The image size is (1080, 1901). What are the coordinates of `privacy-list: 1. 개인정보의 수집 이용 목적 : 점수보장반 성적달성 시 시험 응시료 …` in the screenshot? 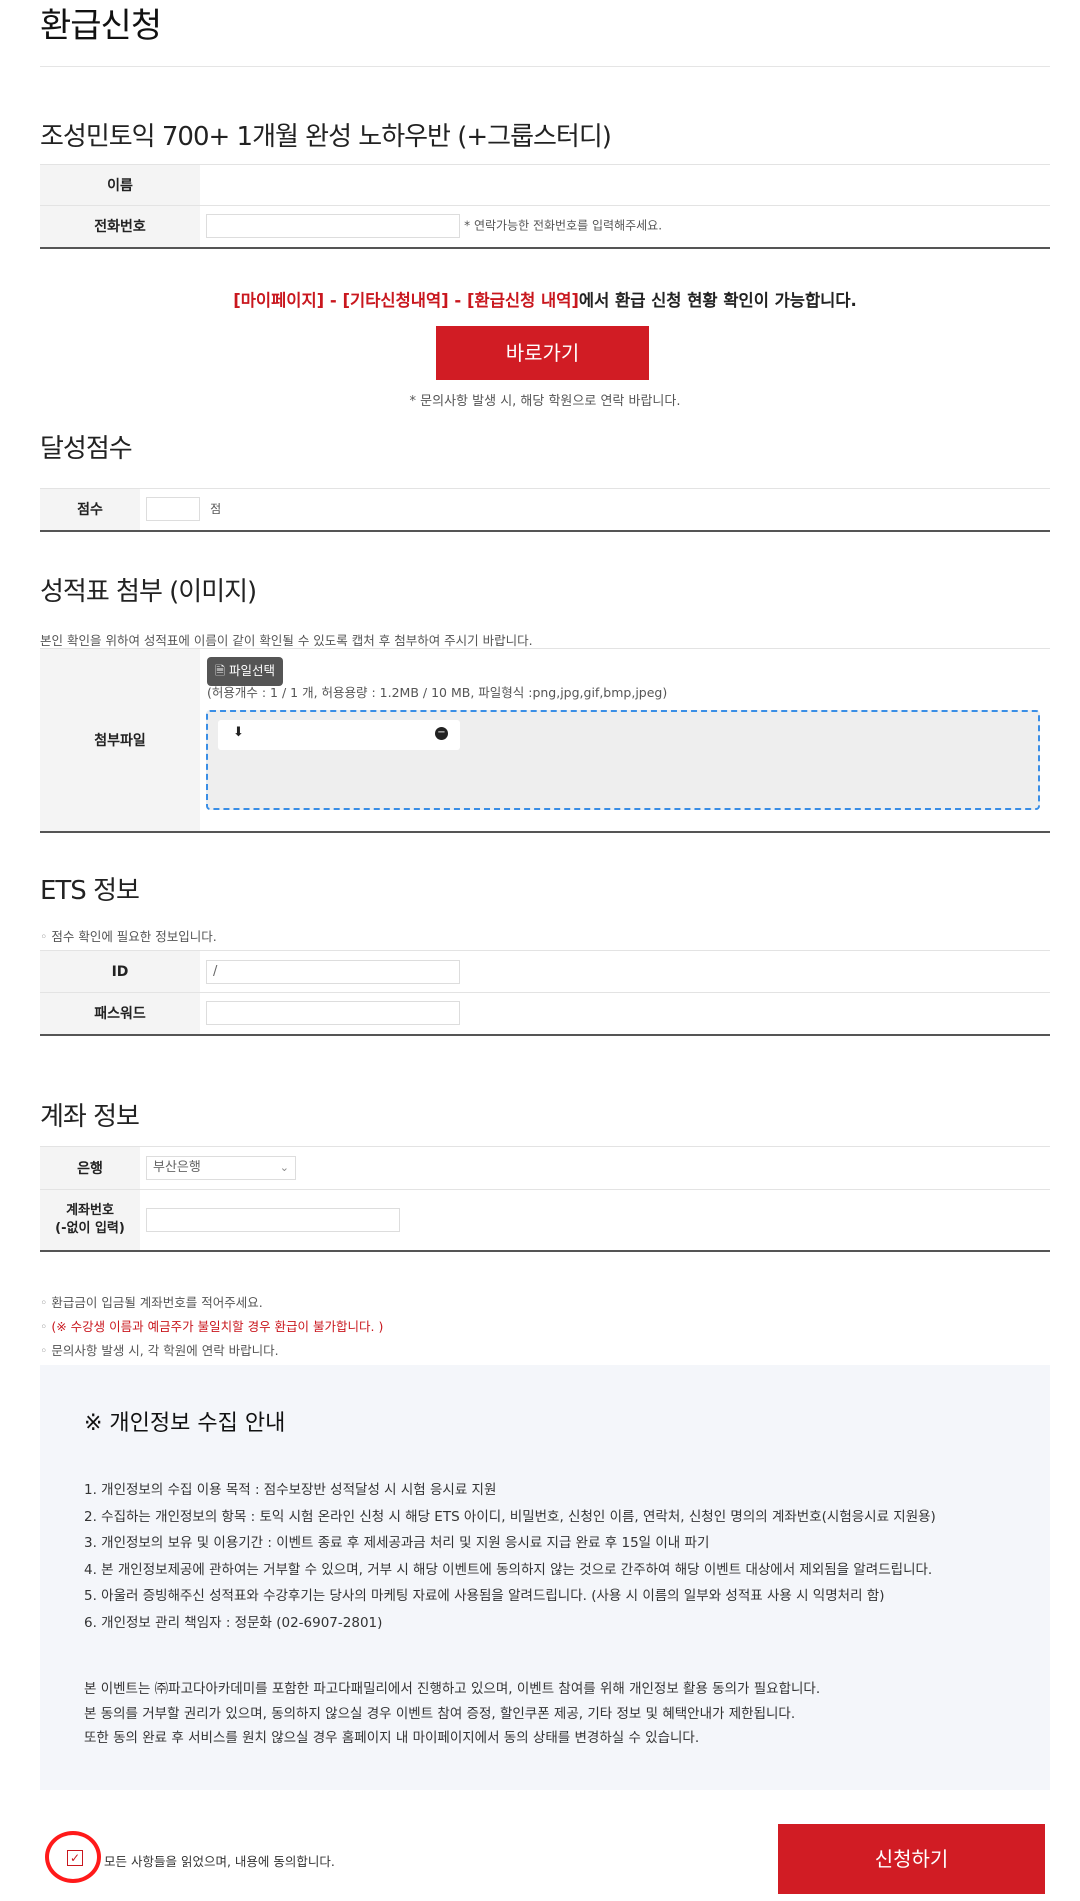 It's located at (510, 1556).